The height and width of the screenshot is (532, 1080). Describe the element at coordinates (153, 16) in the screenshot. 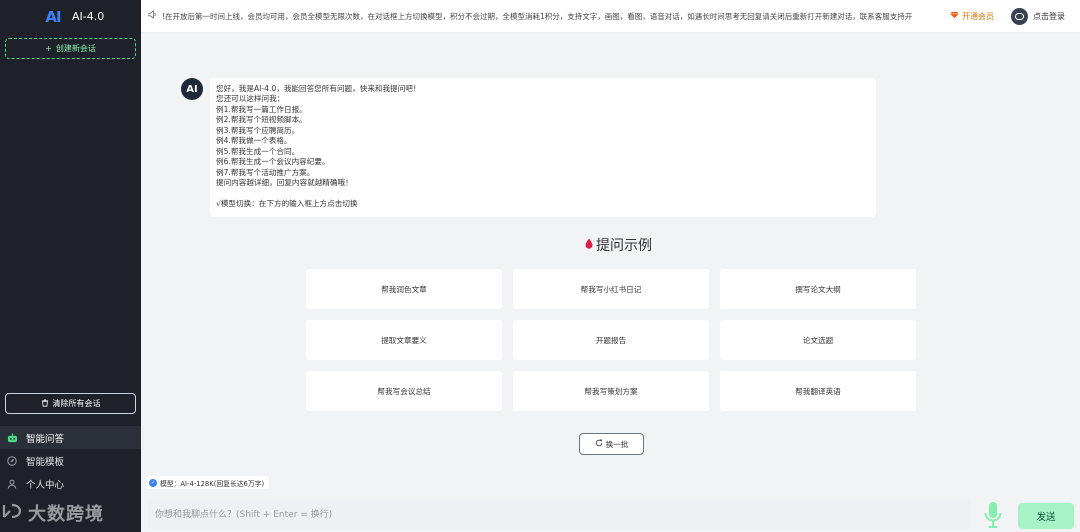

I see `speaker-icon` at that location.